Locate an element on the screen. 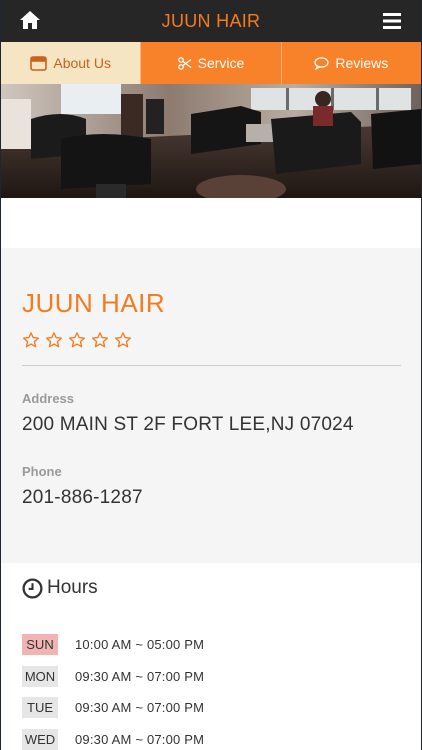  hours-heading: Hours is located at coordinates (211, 588).